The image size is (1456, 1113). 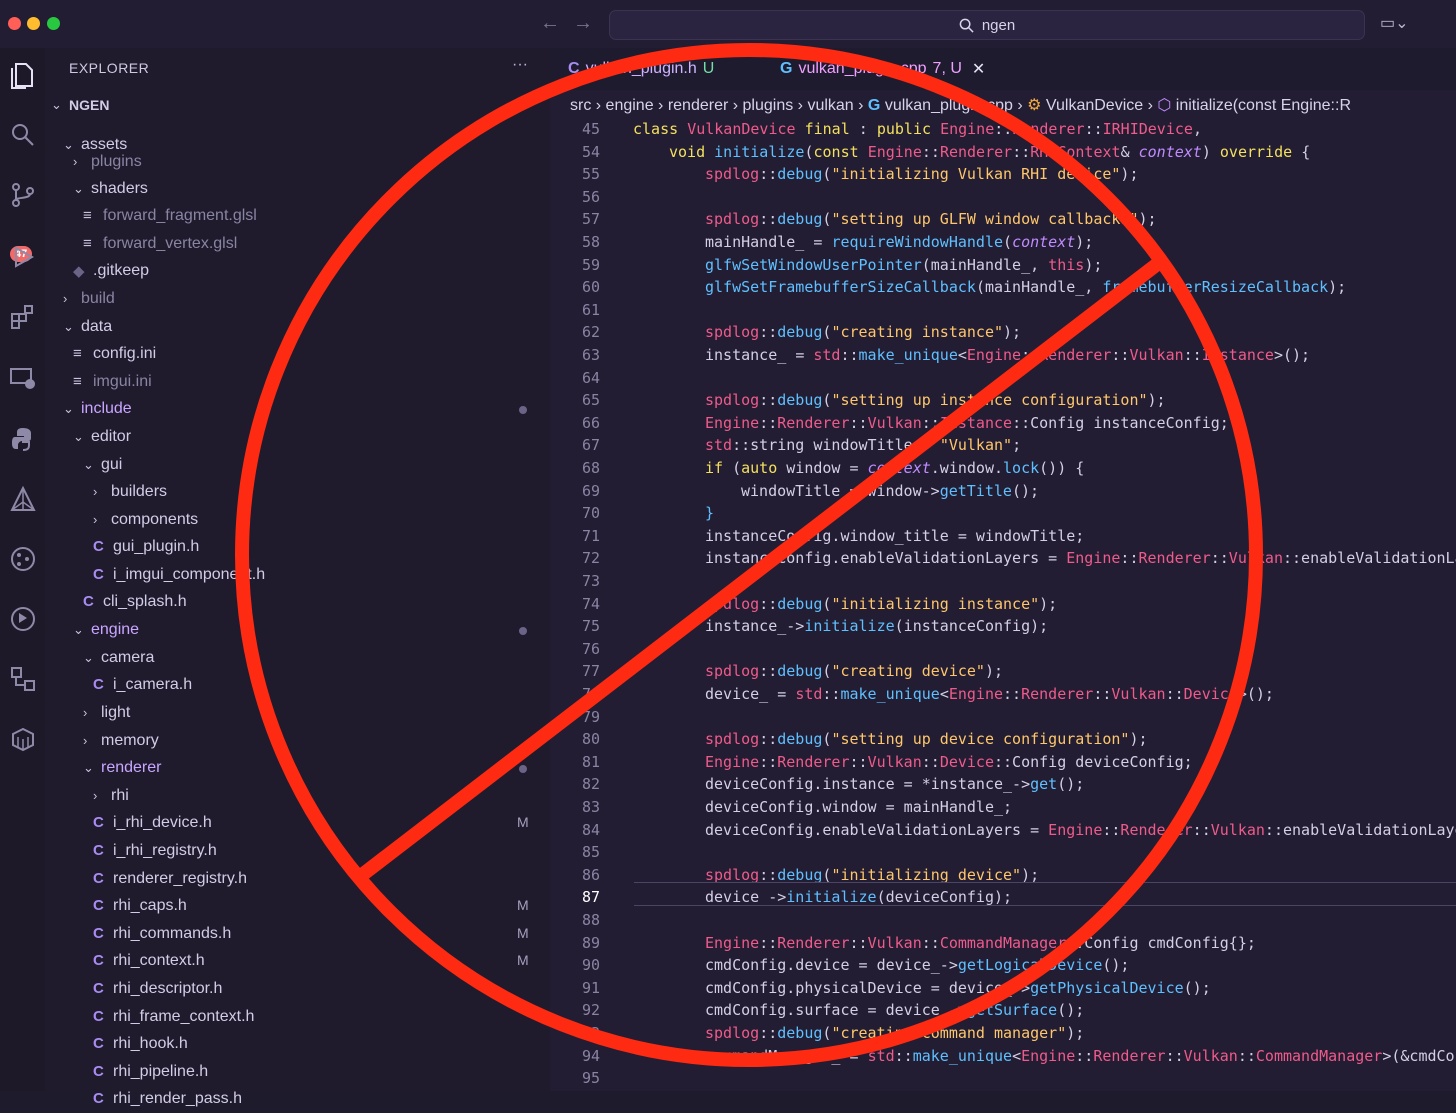 I want to click on cmake-icon, so click(x=22, y=499).